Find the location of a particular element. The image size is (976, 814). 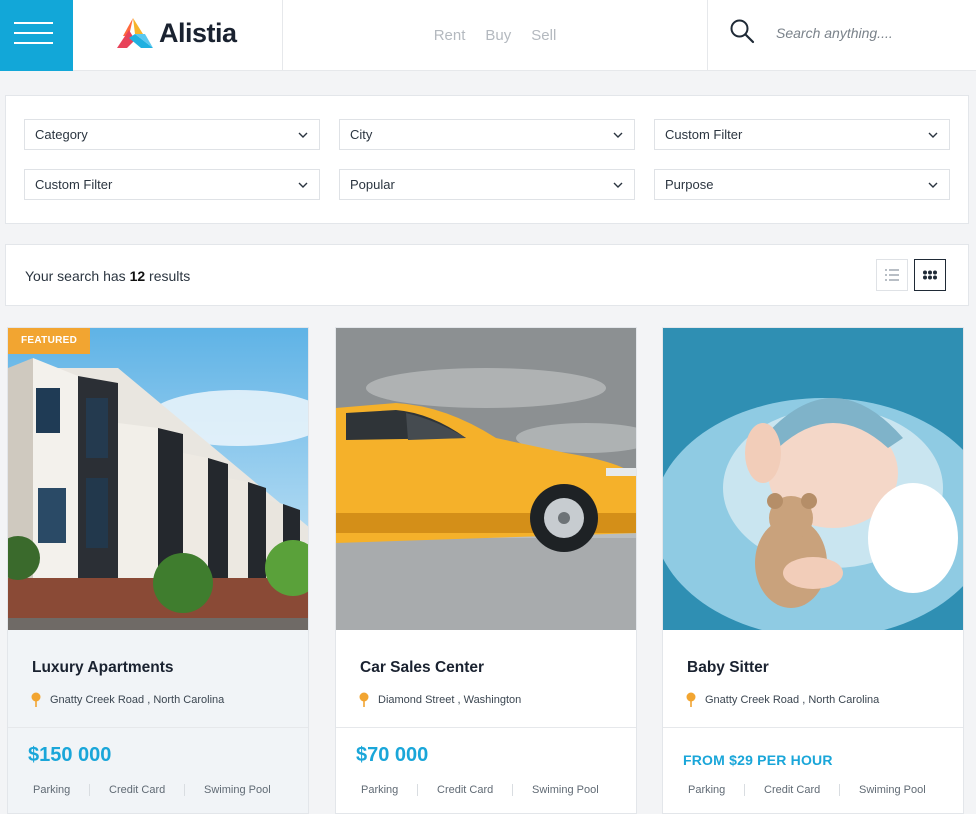

featured-badge: FEATURED is located at coordinates (49, 341).